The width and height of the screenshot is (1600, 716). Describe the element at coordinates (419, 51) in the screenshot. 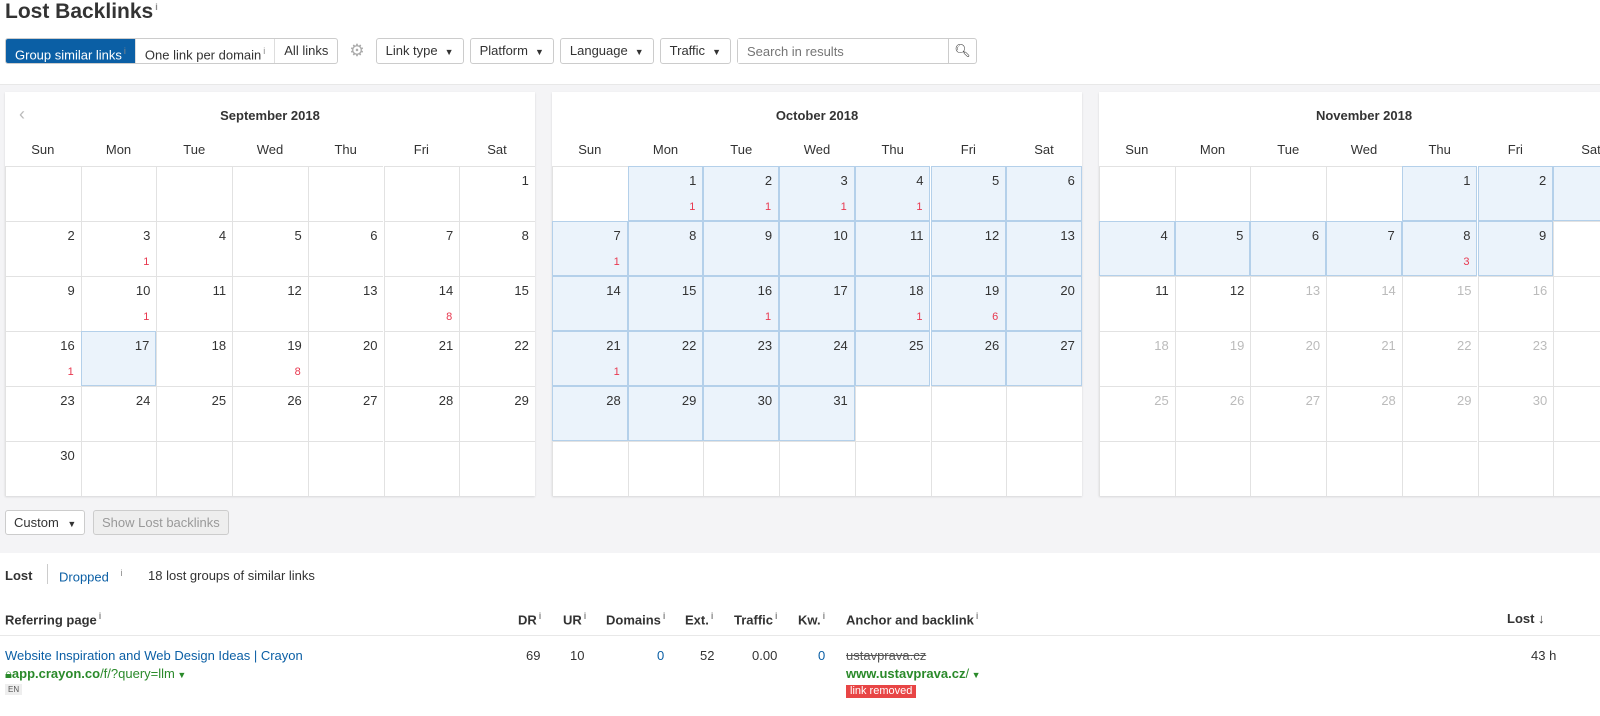

I see `link-type-dropdown: Link type ▼` at that location.